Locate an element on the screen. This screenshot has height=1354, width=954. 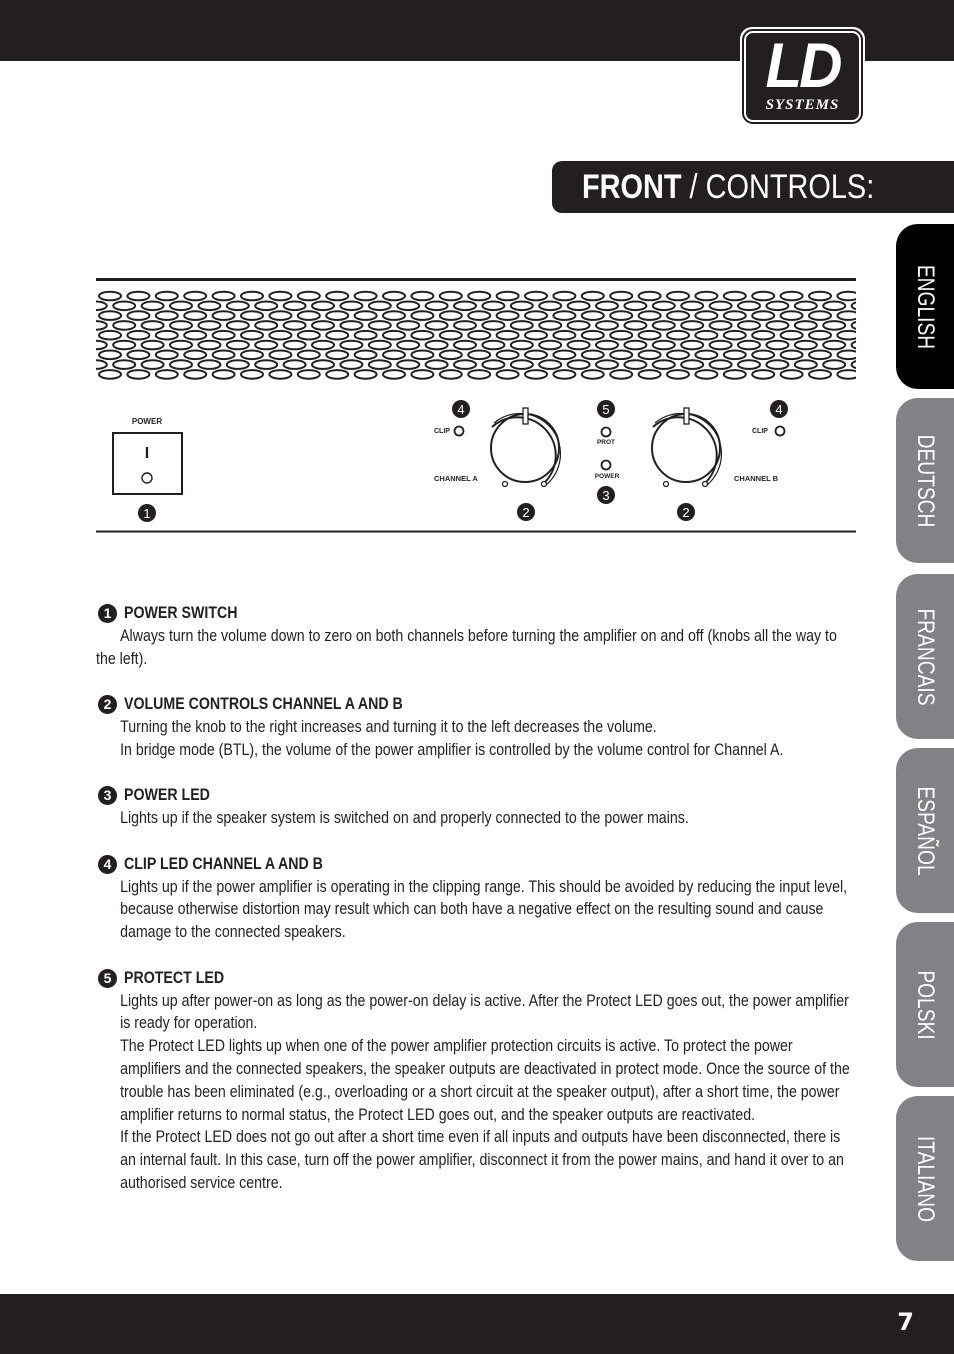
tab-espanol: ESPAÑOL is located at coordinates (925, 830).